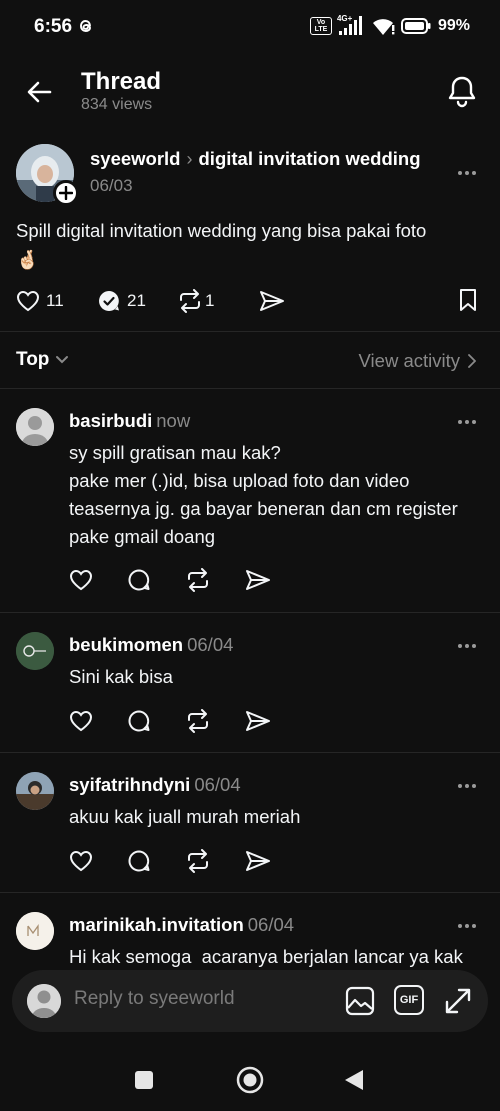  Describe the element at coordinates (210, 300) in the screenshot. I see `repost-count: 1` at that location.